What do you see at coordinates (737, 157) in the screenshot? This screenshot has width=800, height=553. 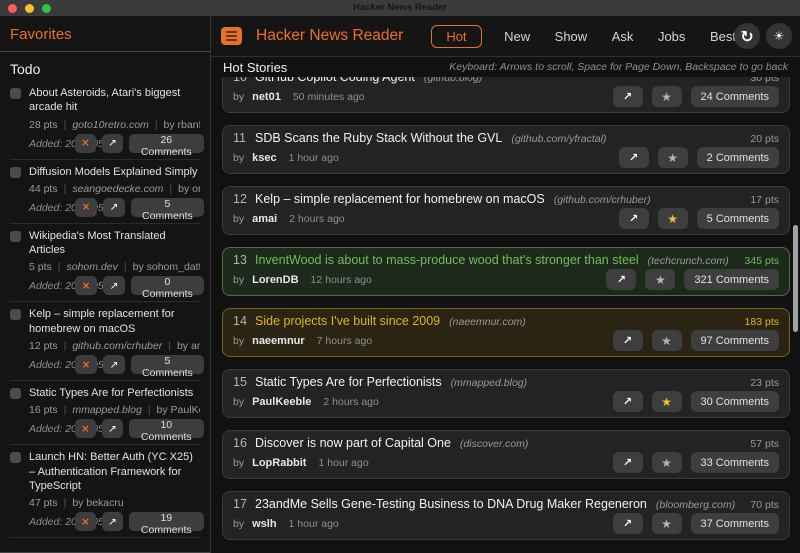 I see `comments-button: 2 Comments` at bounding box center [737, 157].